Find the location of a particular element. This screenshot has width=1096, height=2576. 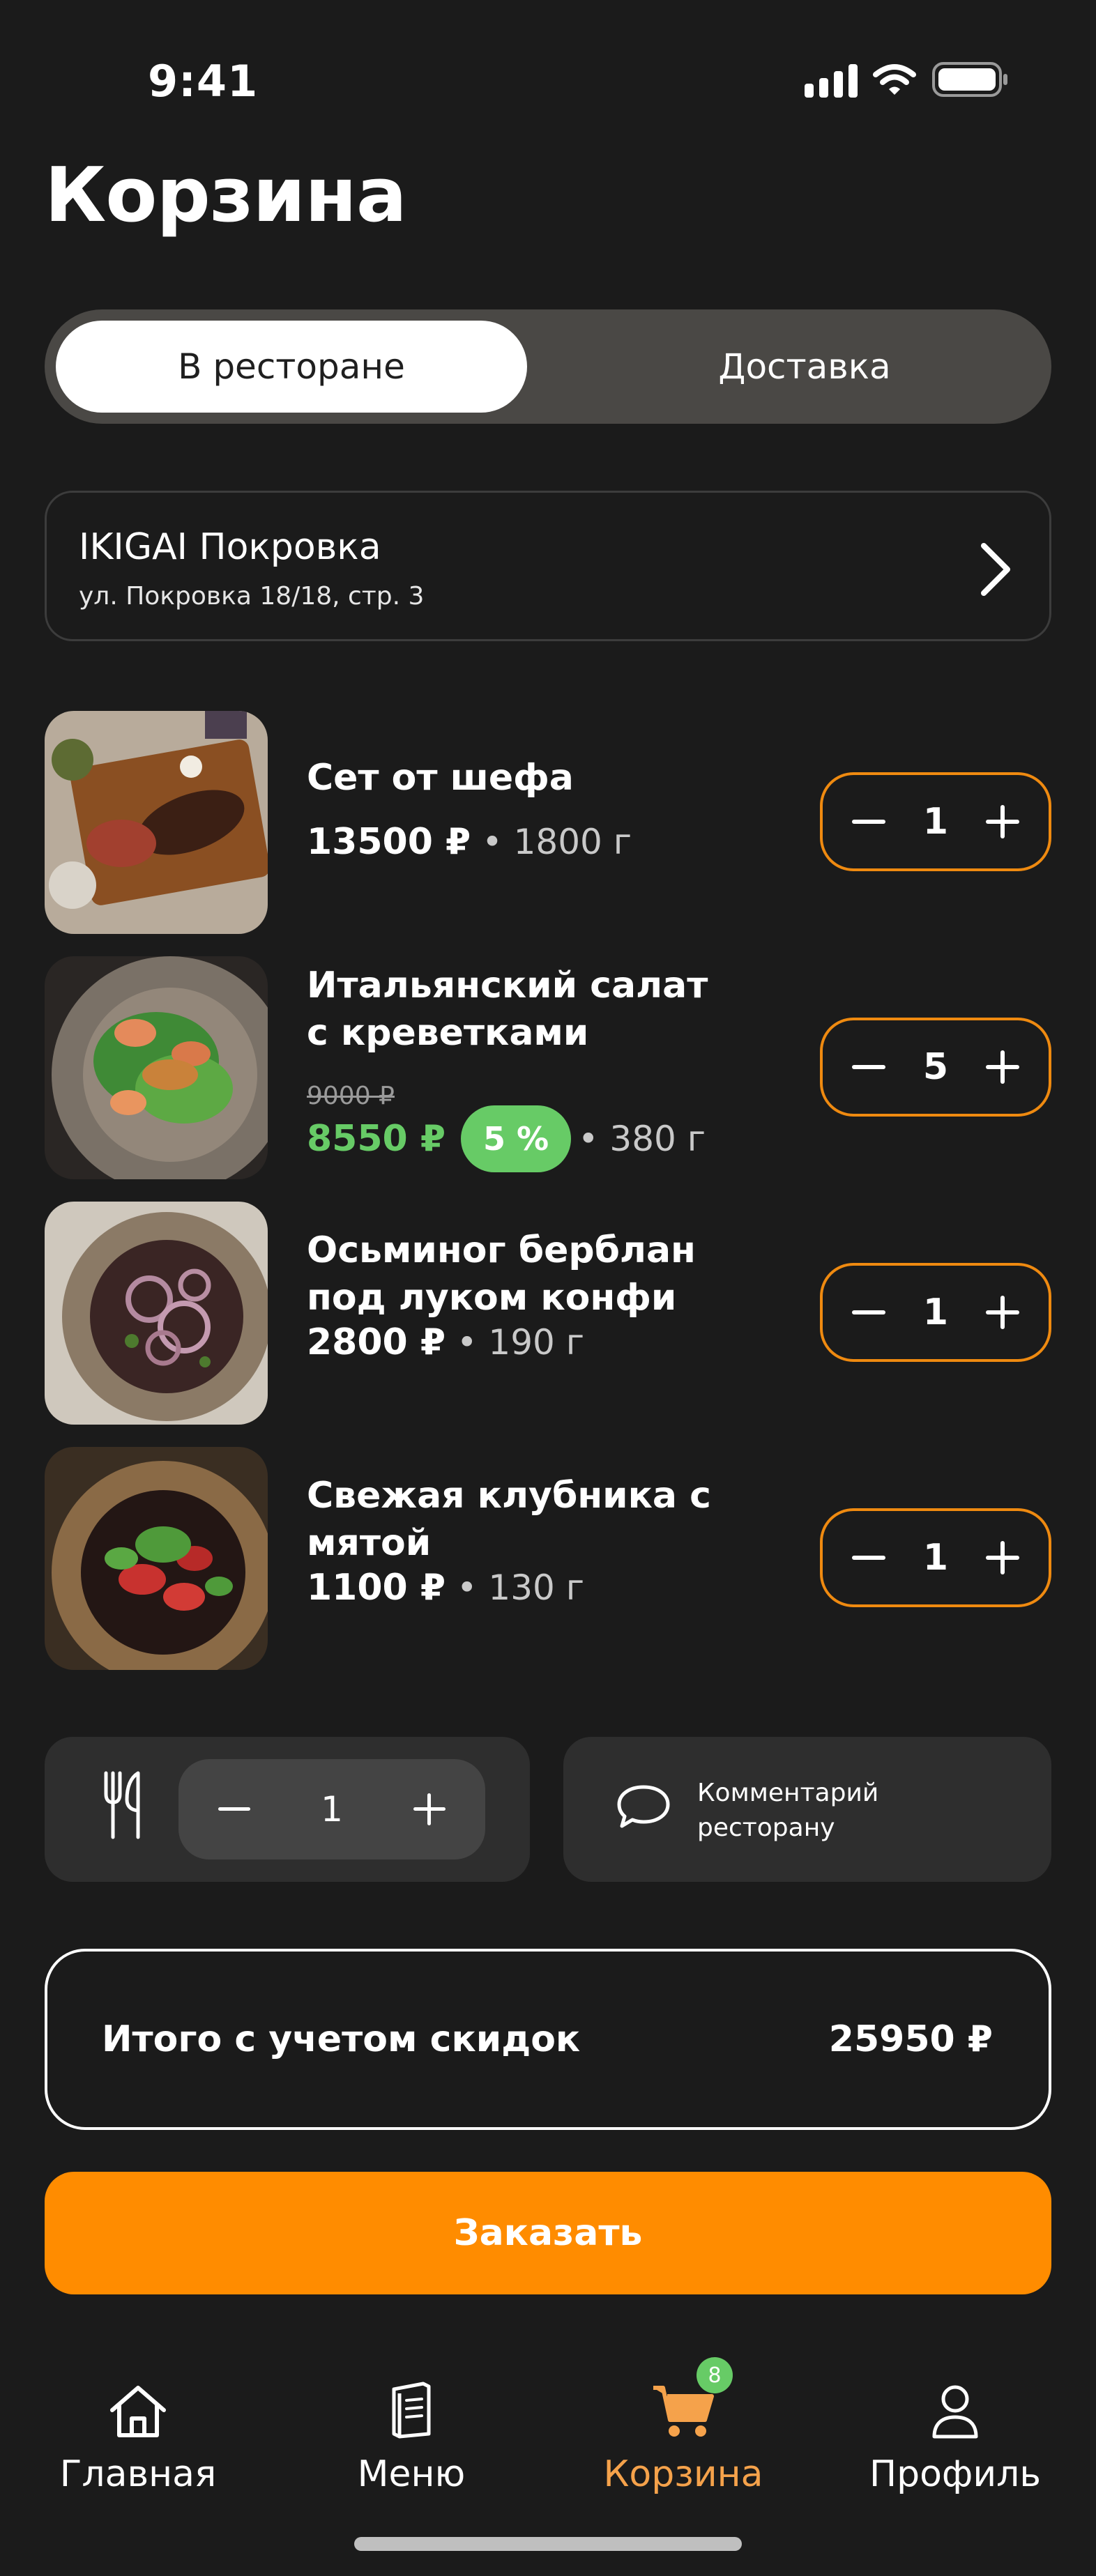

tab-in-restaurant: В ресторане is located at coordinates (291, 367).